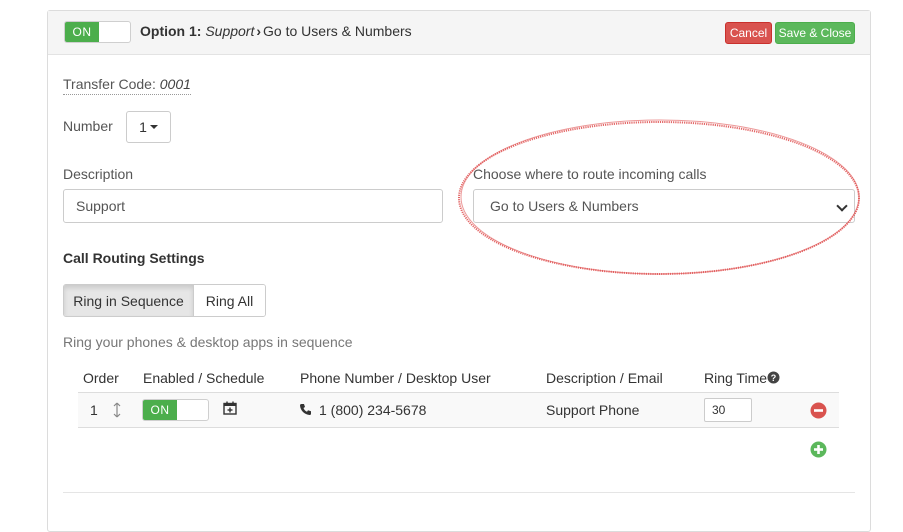 The height and width of the screenshot is (532, 903). I want to click on header-phone: Phone Number / Desktop User, so click(395, 378).